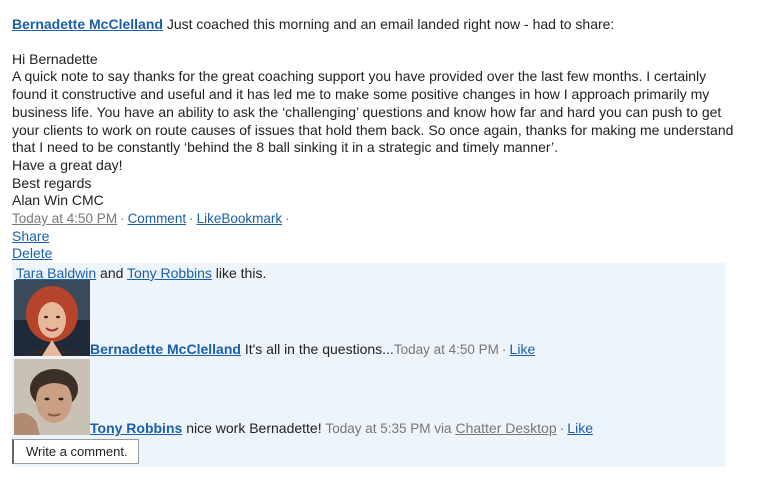 Image resolution: width=771 pixels, height=484 pixels. I want to click on comment-author-link: Bernadette McClelland, so click(165, 349).